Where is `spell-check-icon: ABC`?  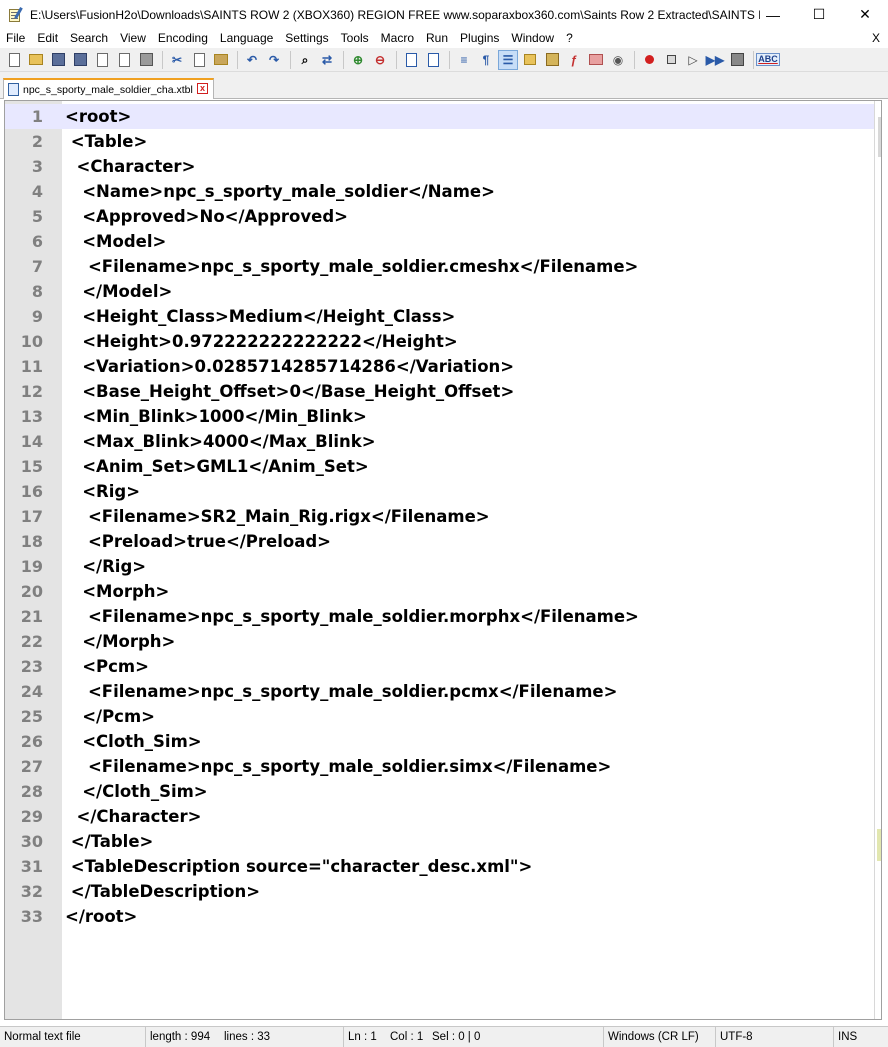
spell-check-icon: ABC is located at coordinates (768, 60).